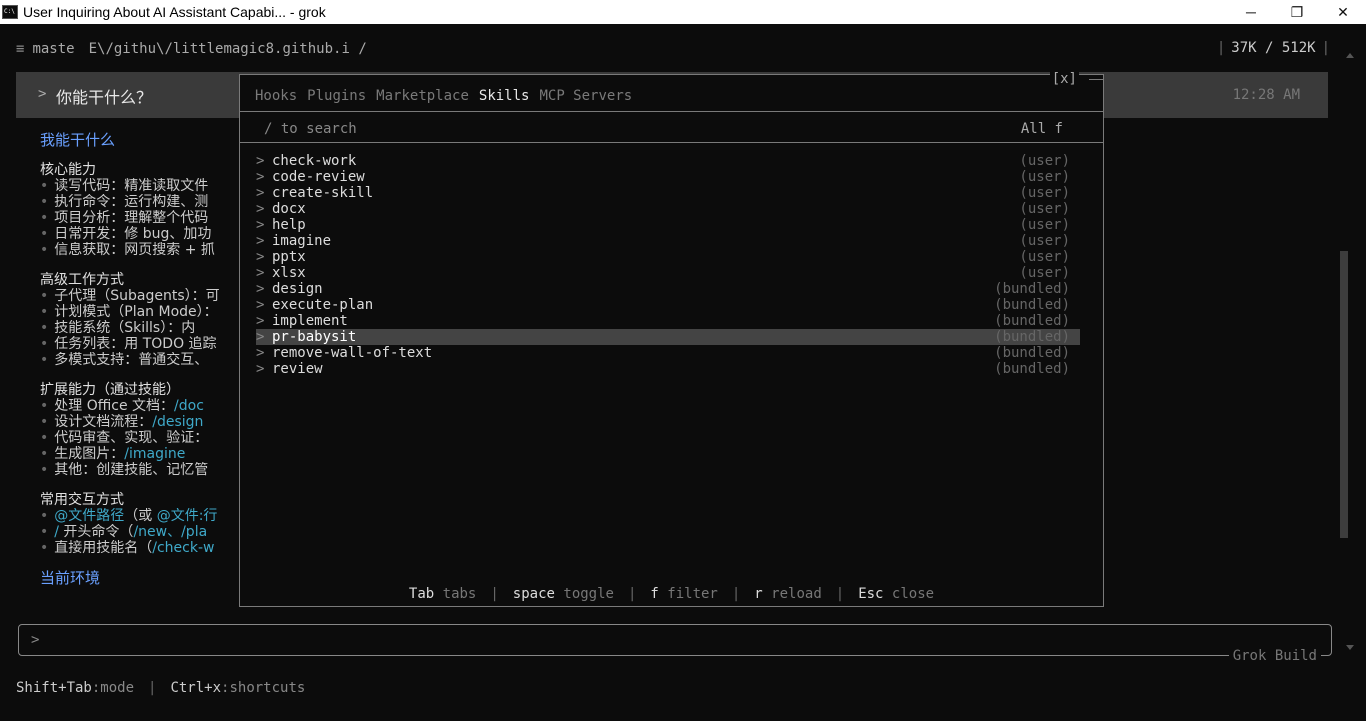 The width and height of the screenshot is (1366, 721). What do you see at coordinates (114, 406) in the screenshot?
I see `item-text: 处理 Office 文档：` at bounding box center [114, 406].